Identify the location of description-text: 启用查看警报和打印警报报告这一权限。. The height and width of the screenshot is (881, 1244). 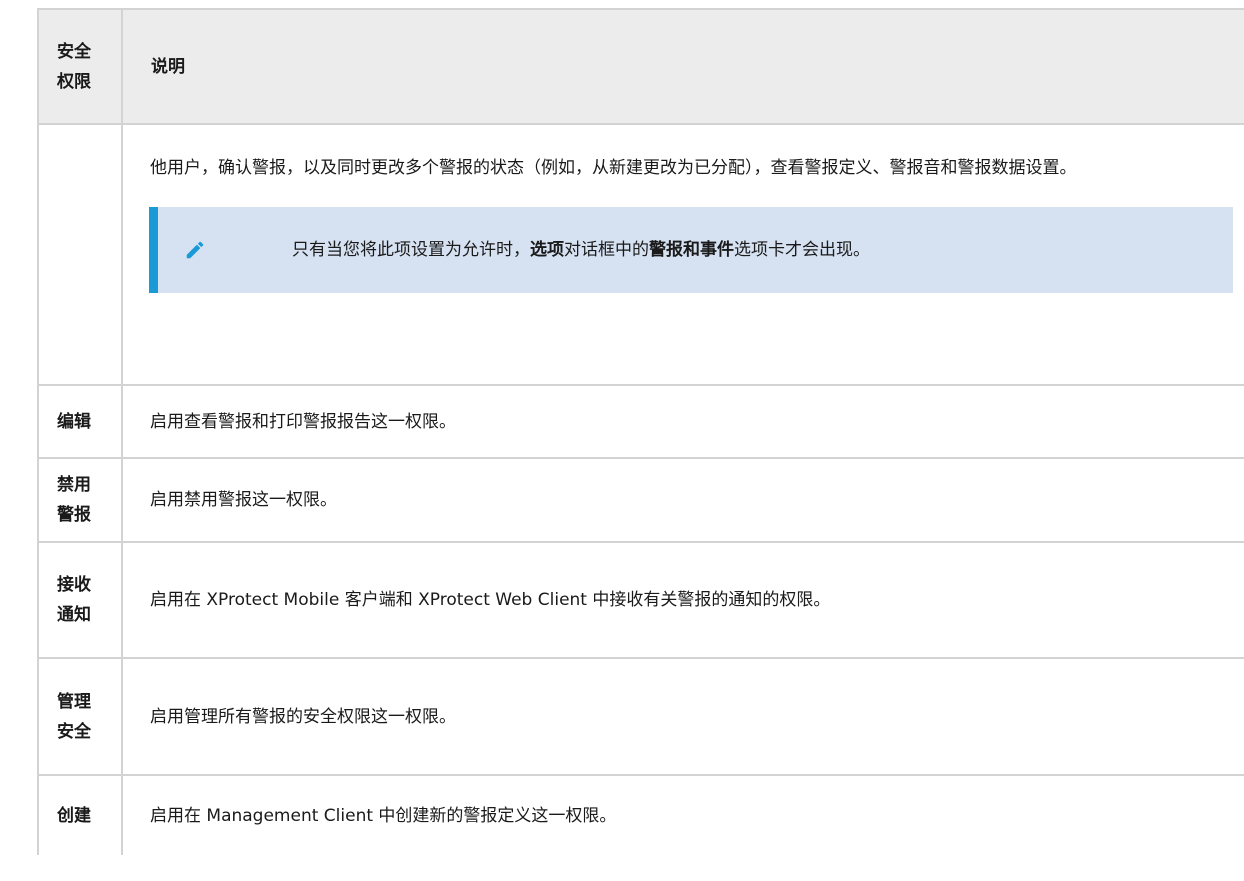
(303, 421).